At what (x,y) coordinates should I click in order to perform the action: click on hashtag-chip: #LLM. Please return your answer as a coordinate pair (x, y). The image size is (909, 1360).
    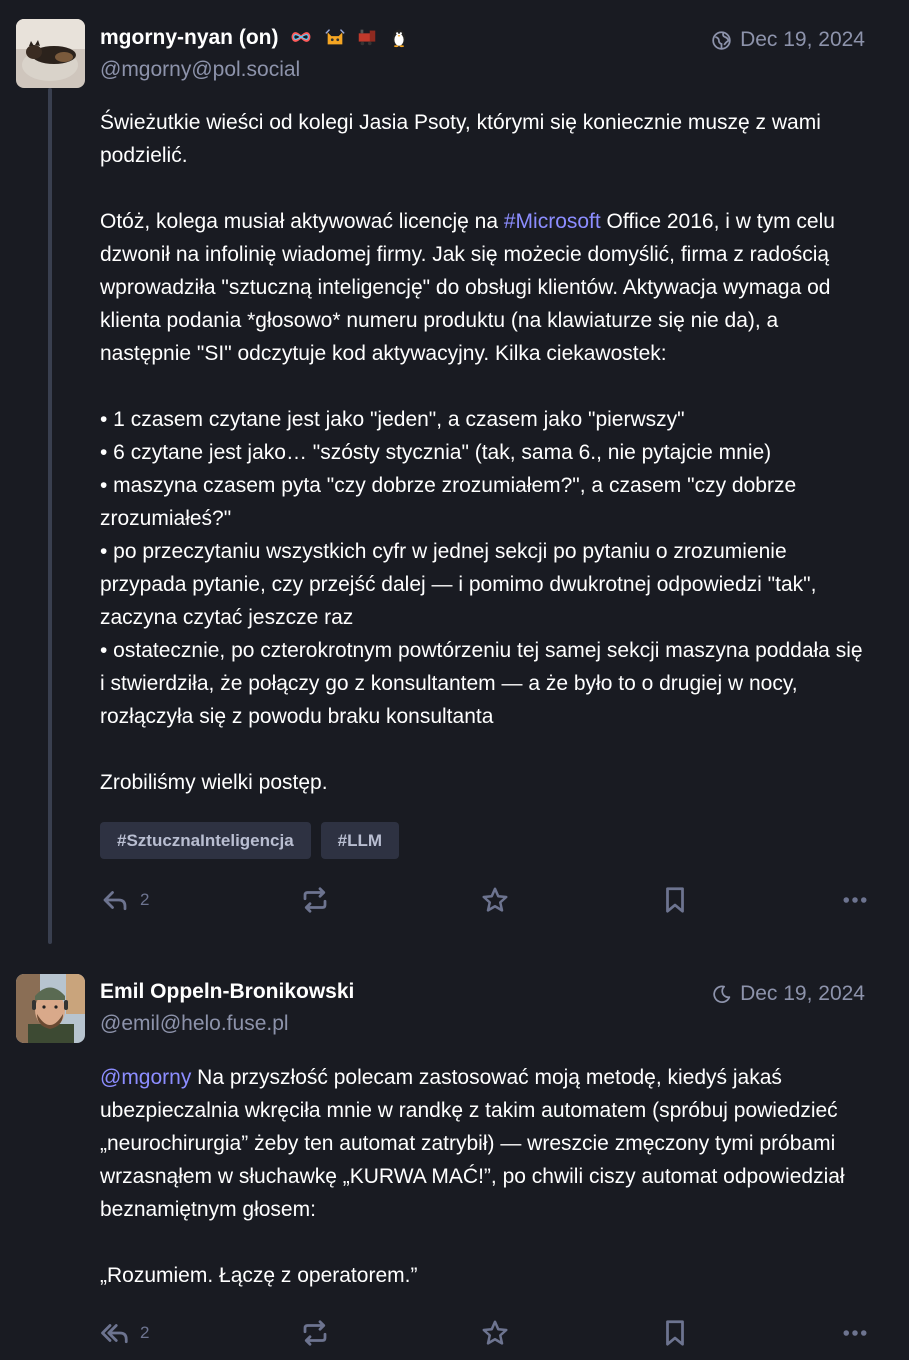
    Looking at the image, I should click on (360, 840).